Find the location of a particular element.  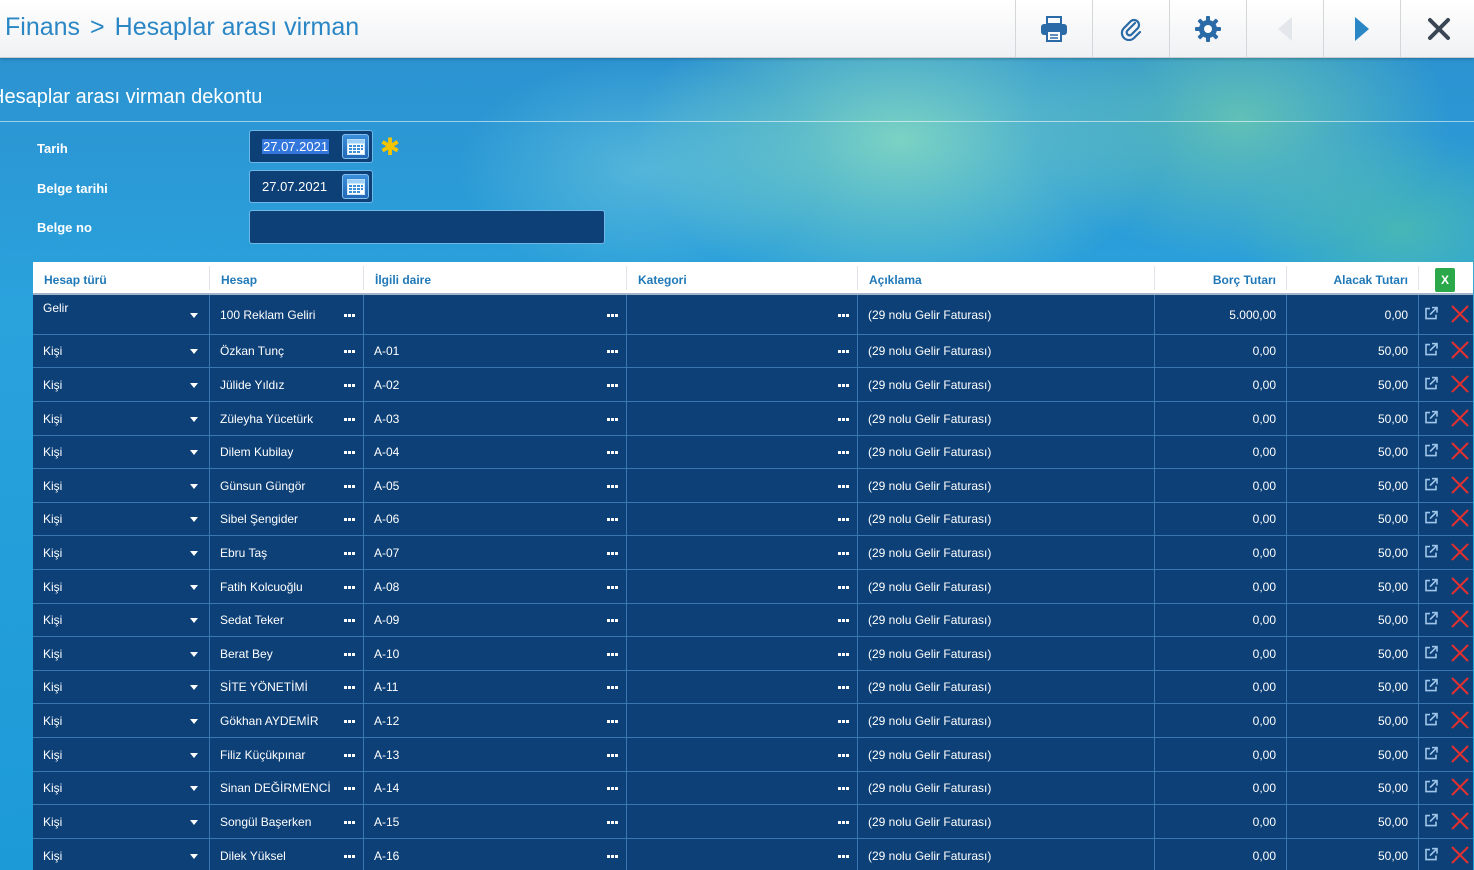

ilgili-daire-field: A-05 is located at coordinates (495, 485).